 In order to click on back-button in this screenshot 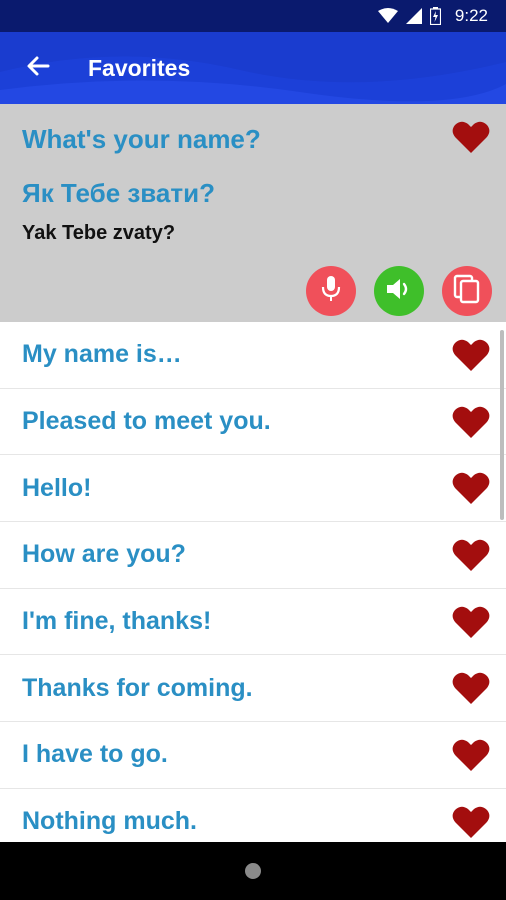, I will do `click(38, 68)`.